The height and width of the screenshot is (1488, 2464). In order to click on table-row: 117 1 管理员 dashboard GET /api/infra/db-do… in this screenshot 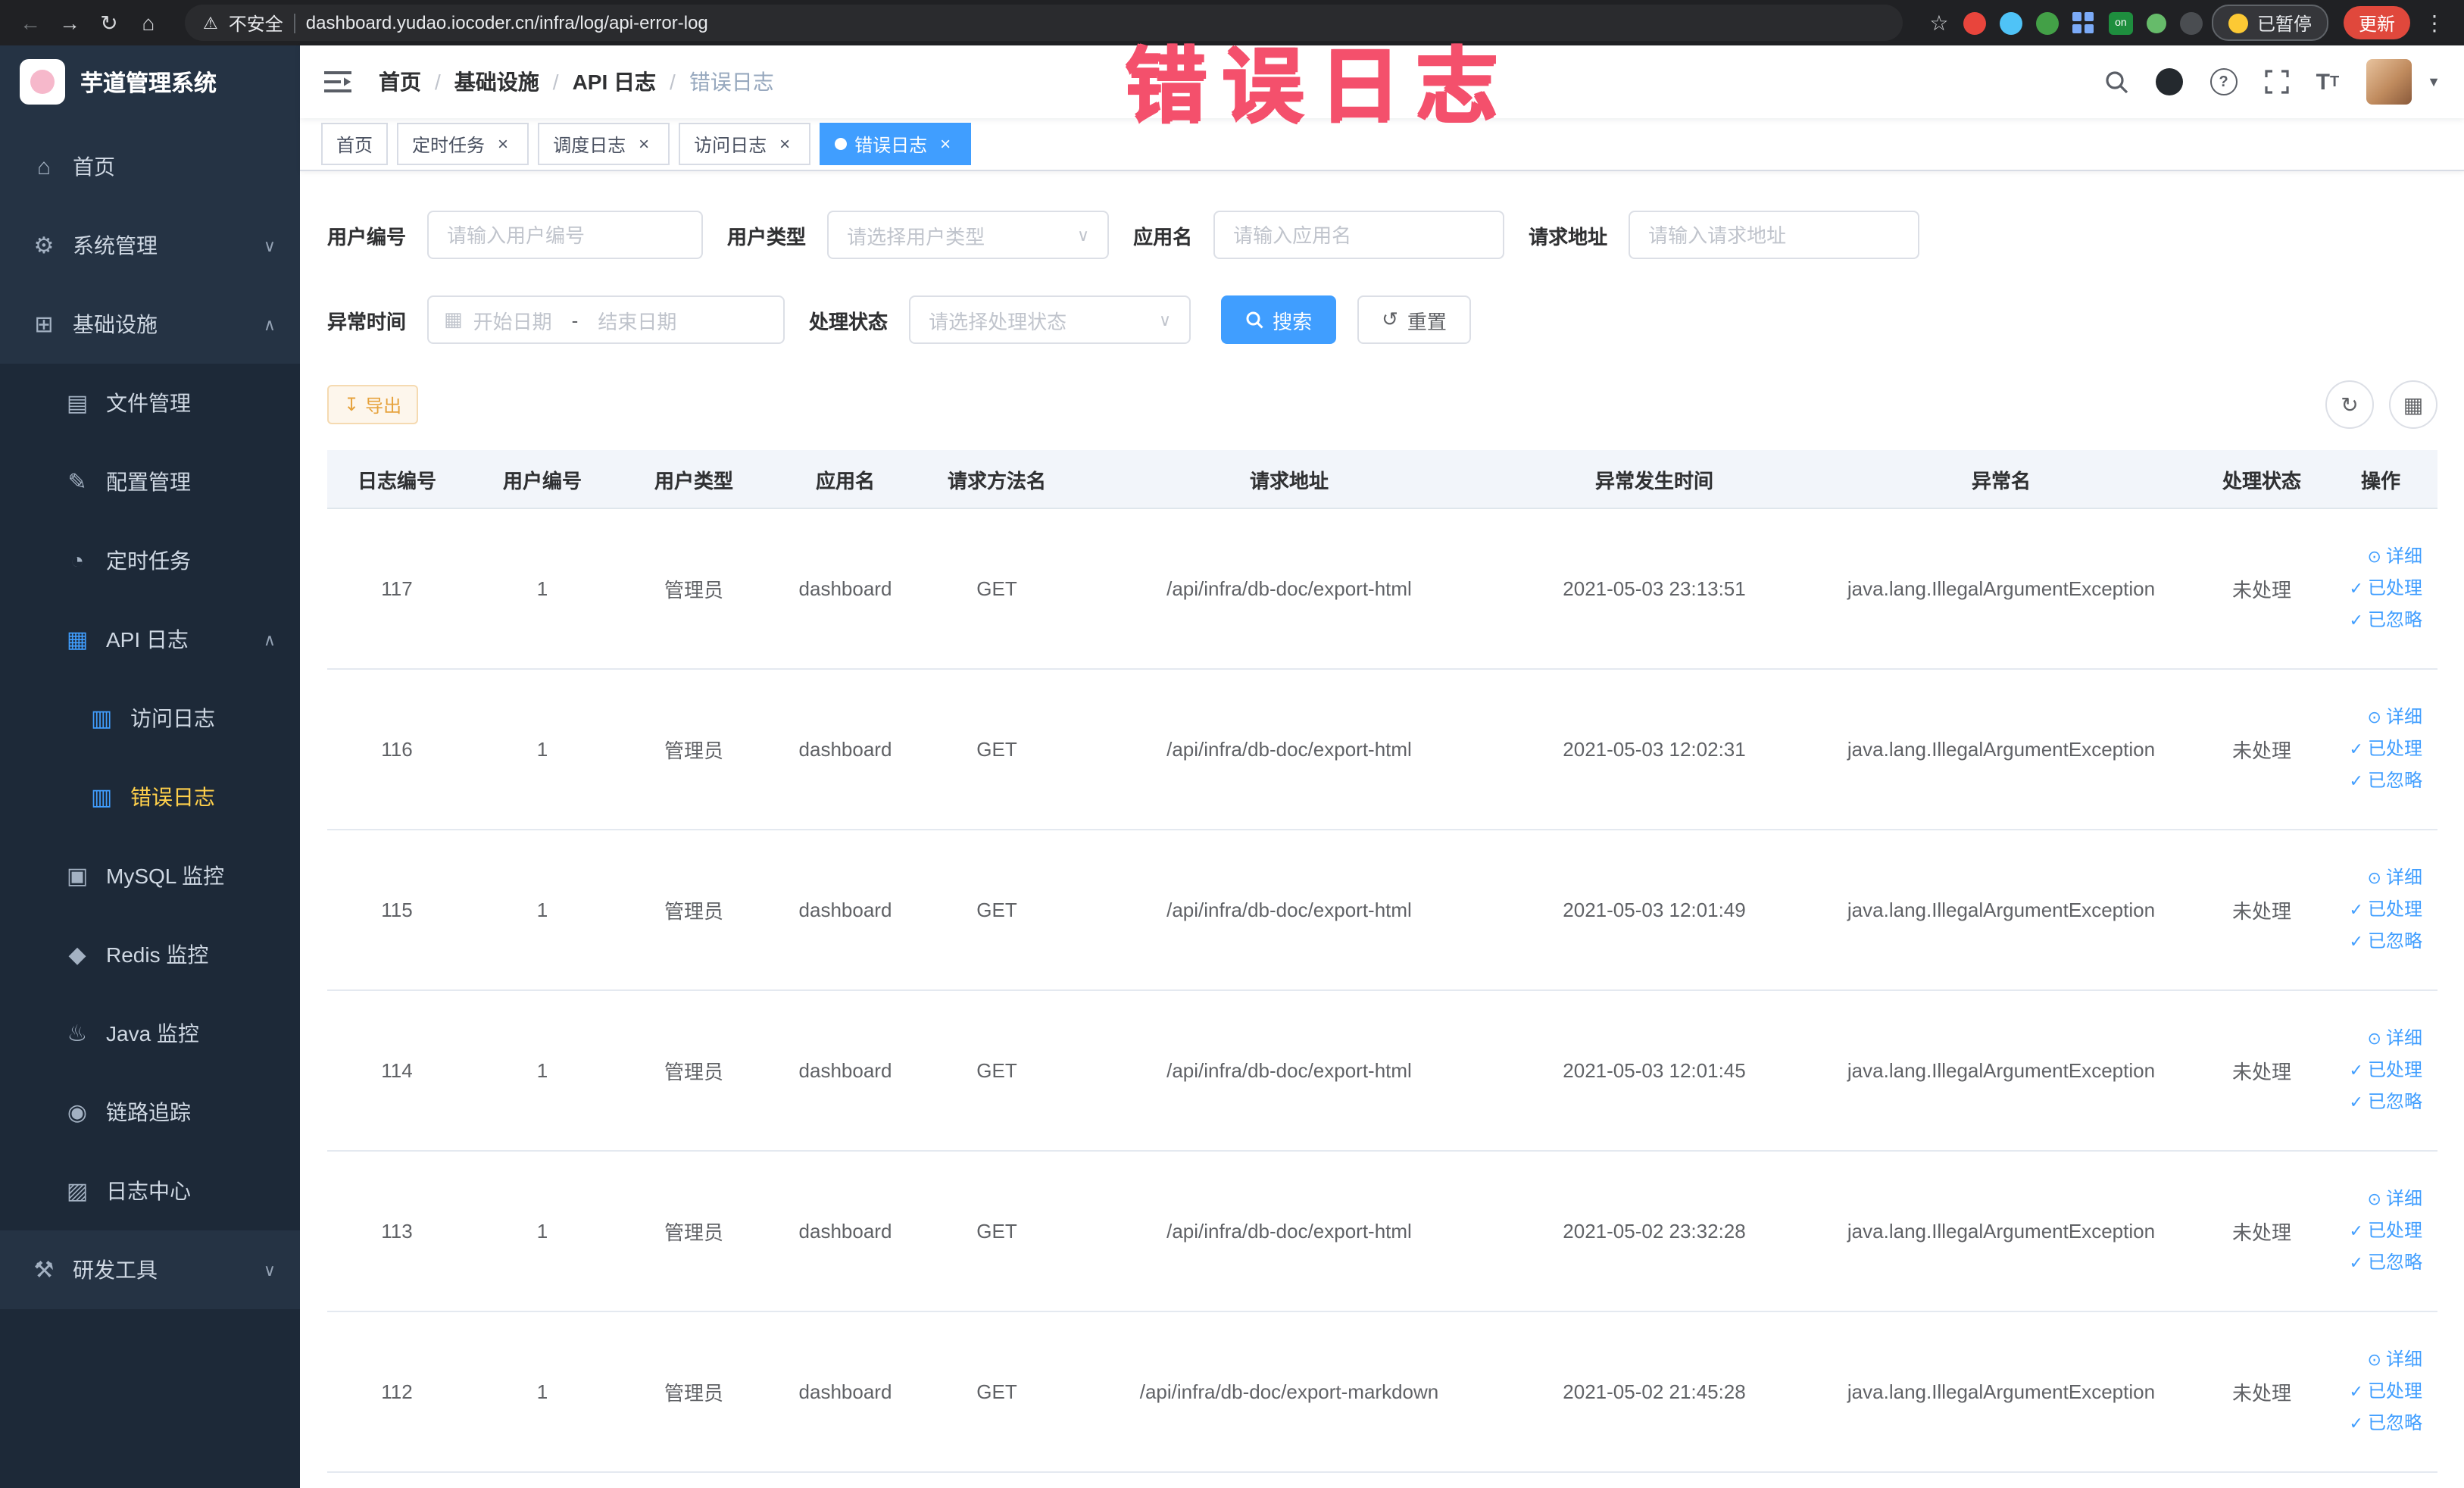, I will do `click(1382, 589)`.